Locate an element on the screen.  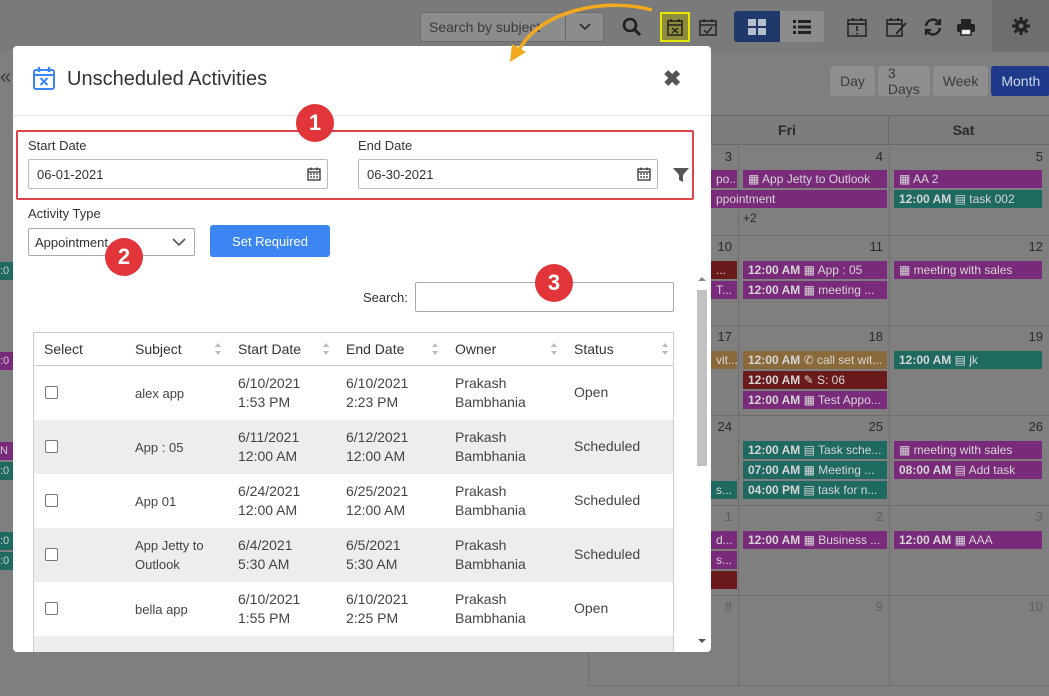
scrollbar-thumb is located at coordinates (702, 378).